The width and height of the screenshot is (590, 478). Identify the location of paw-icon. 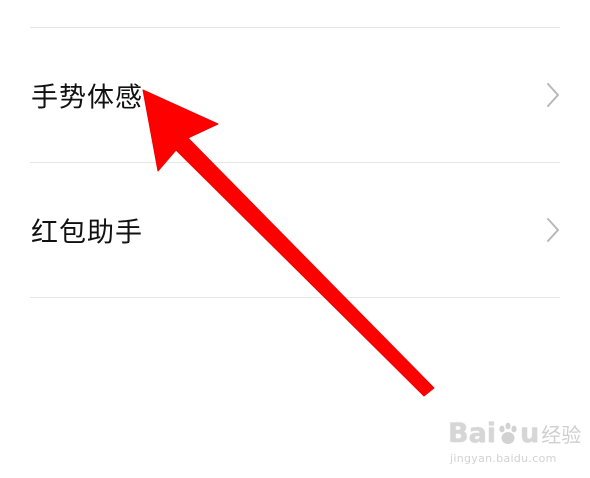
(508, 433).